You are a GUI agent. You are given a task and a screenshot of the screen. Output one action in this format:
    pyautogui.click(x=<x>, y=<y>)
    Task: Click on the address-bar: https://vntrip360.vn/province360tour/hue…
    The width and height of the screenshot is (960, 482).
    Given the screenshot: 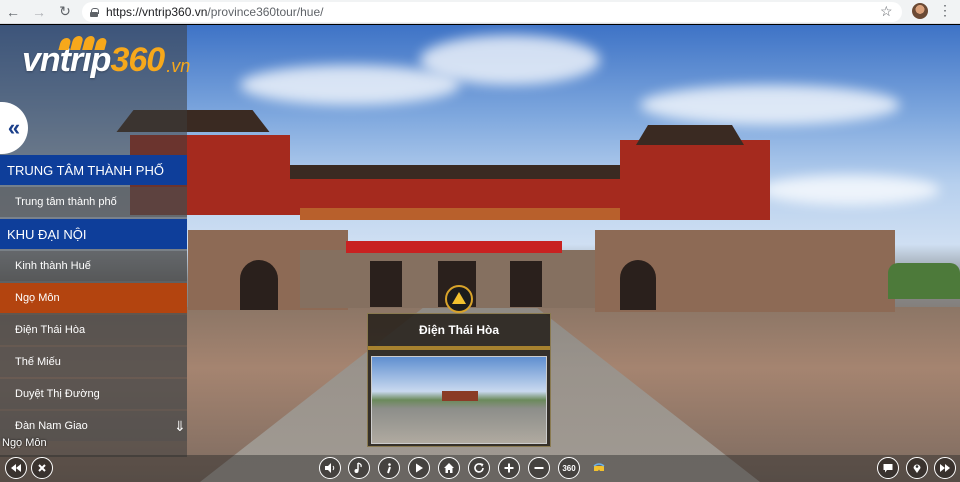 What is the action you would take?
    pyautogui.click(x=492, y=12)
    